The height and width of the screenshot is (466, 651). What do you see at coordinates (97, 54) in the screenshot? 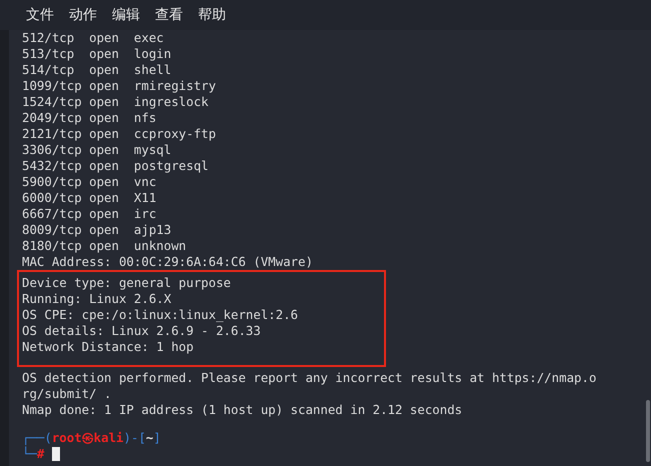
I see `output-line: 513/tcp open login` at bounding box center [97, 54].